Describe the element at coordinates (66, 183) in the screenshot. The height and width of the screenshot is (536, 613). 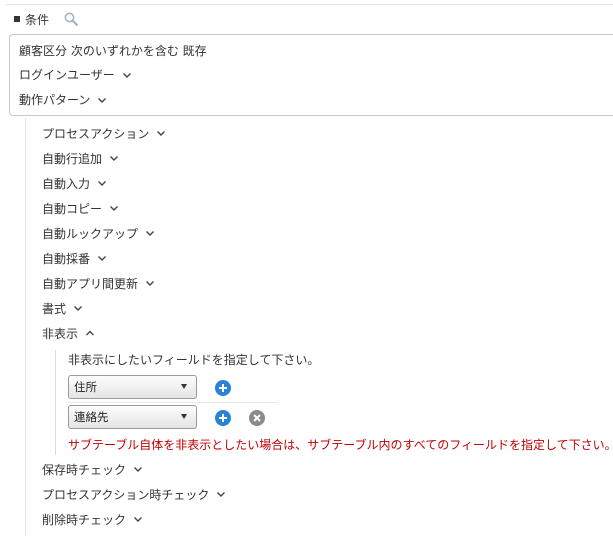
I see `item-label: 自動入力` at that location.